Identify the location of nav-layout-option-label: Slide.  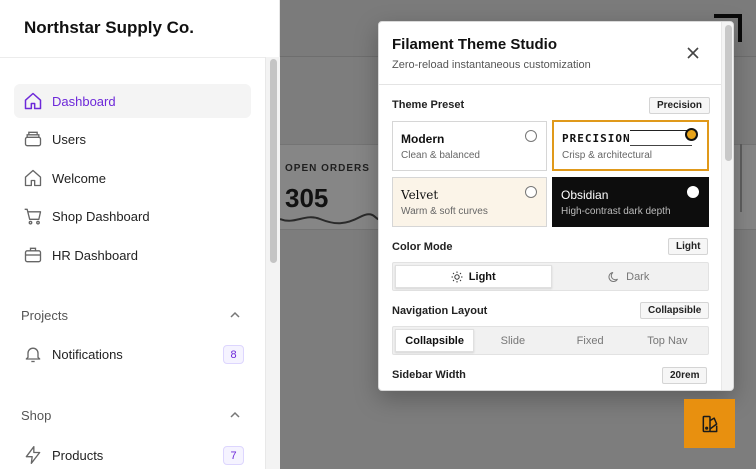
(513, 340).